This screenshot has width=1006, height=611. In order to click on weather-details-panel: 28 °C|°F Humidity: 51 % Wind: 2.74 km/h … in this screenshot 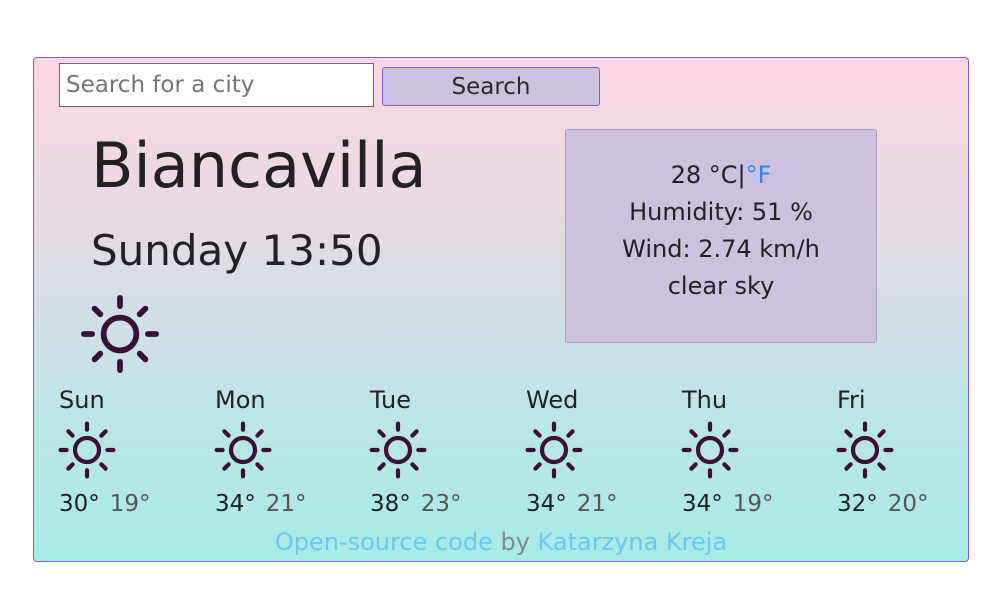, I will do `click(721, 236)`.